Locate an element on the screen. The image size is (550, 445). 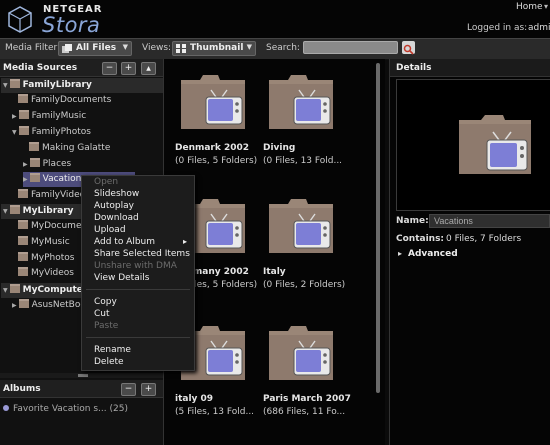
folder-thumbnail: Italy (0 Files, 2 Folders) is located at coordinates (306, 243).